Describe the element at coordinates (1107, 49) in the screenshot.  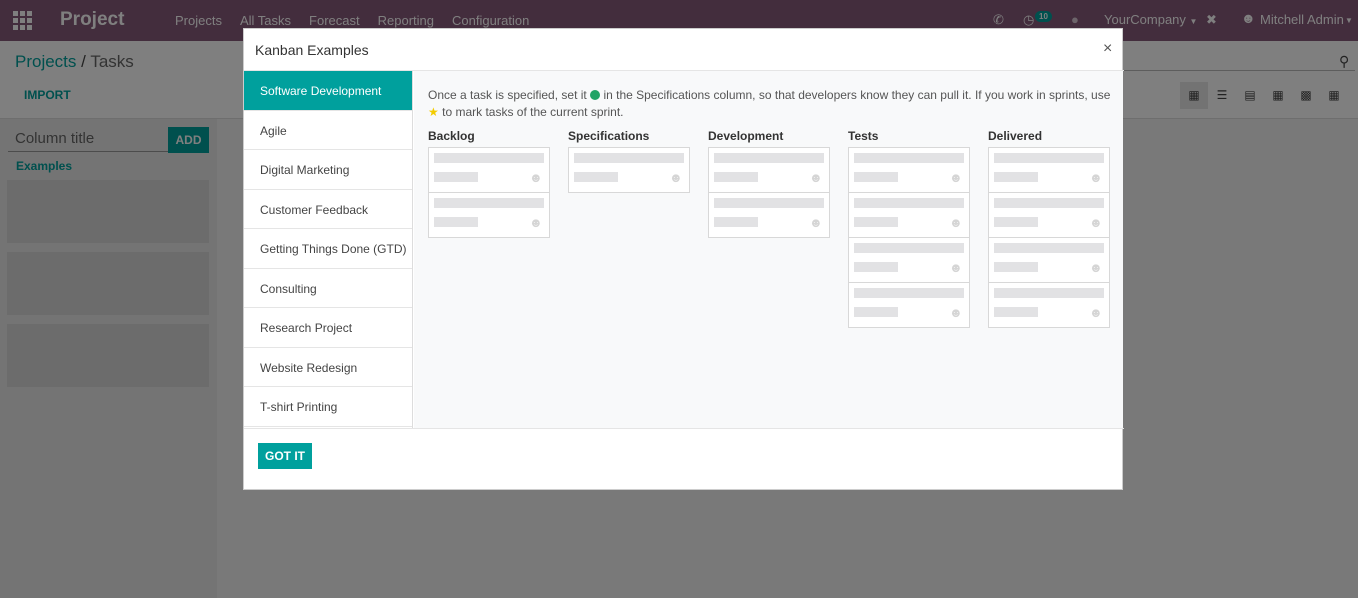
I see `close-icon: ×` at that location.